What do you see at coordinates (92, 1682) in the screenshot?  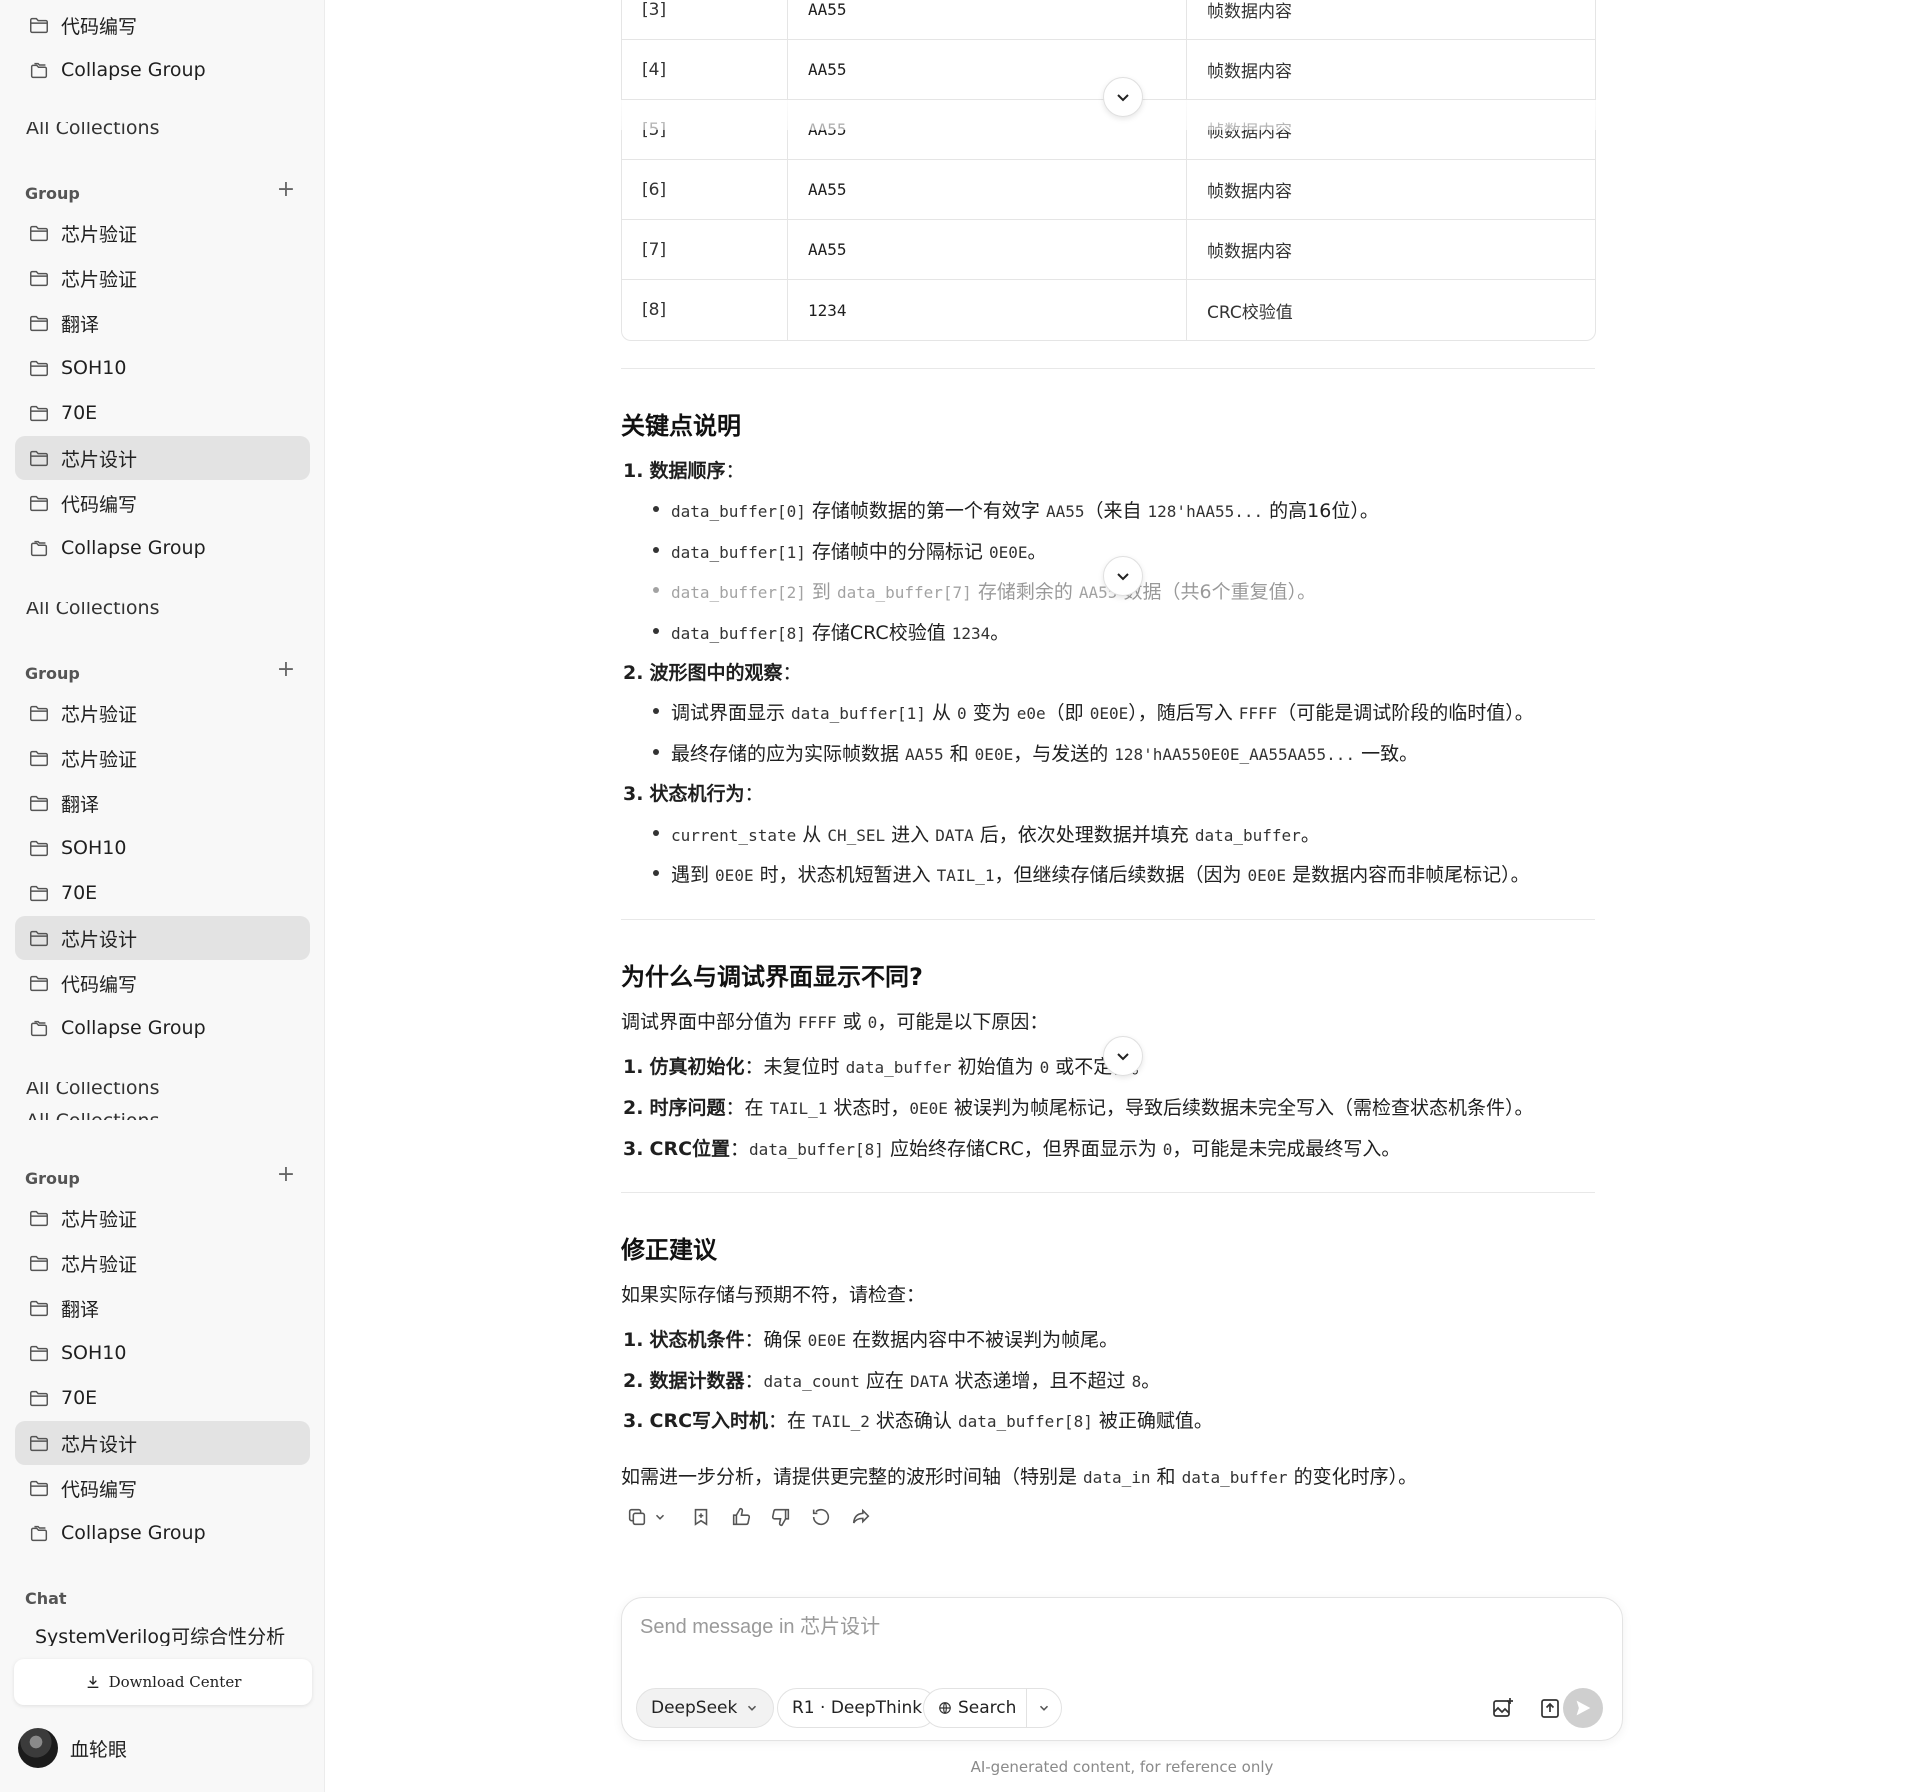 I see `download-icon` at bounding box center [92, 1682].